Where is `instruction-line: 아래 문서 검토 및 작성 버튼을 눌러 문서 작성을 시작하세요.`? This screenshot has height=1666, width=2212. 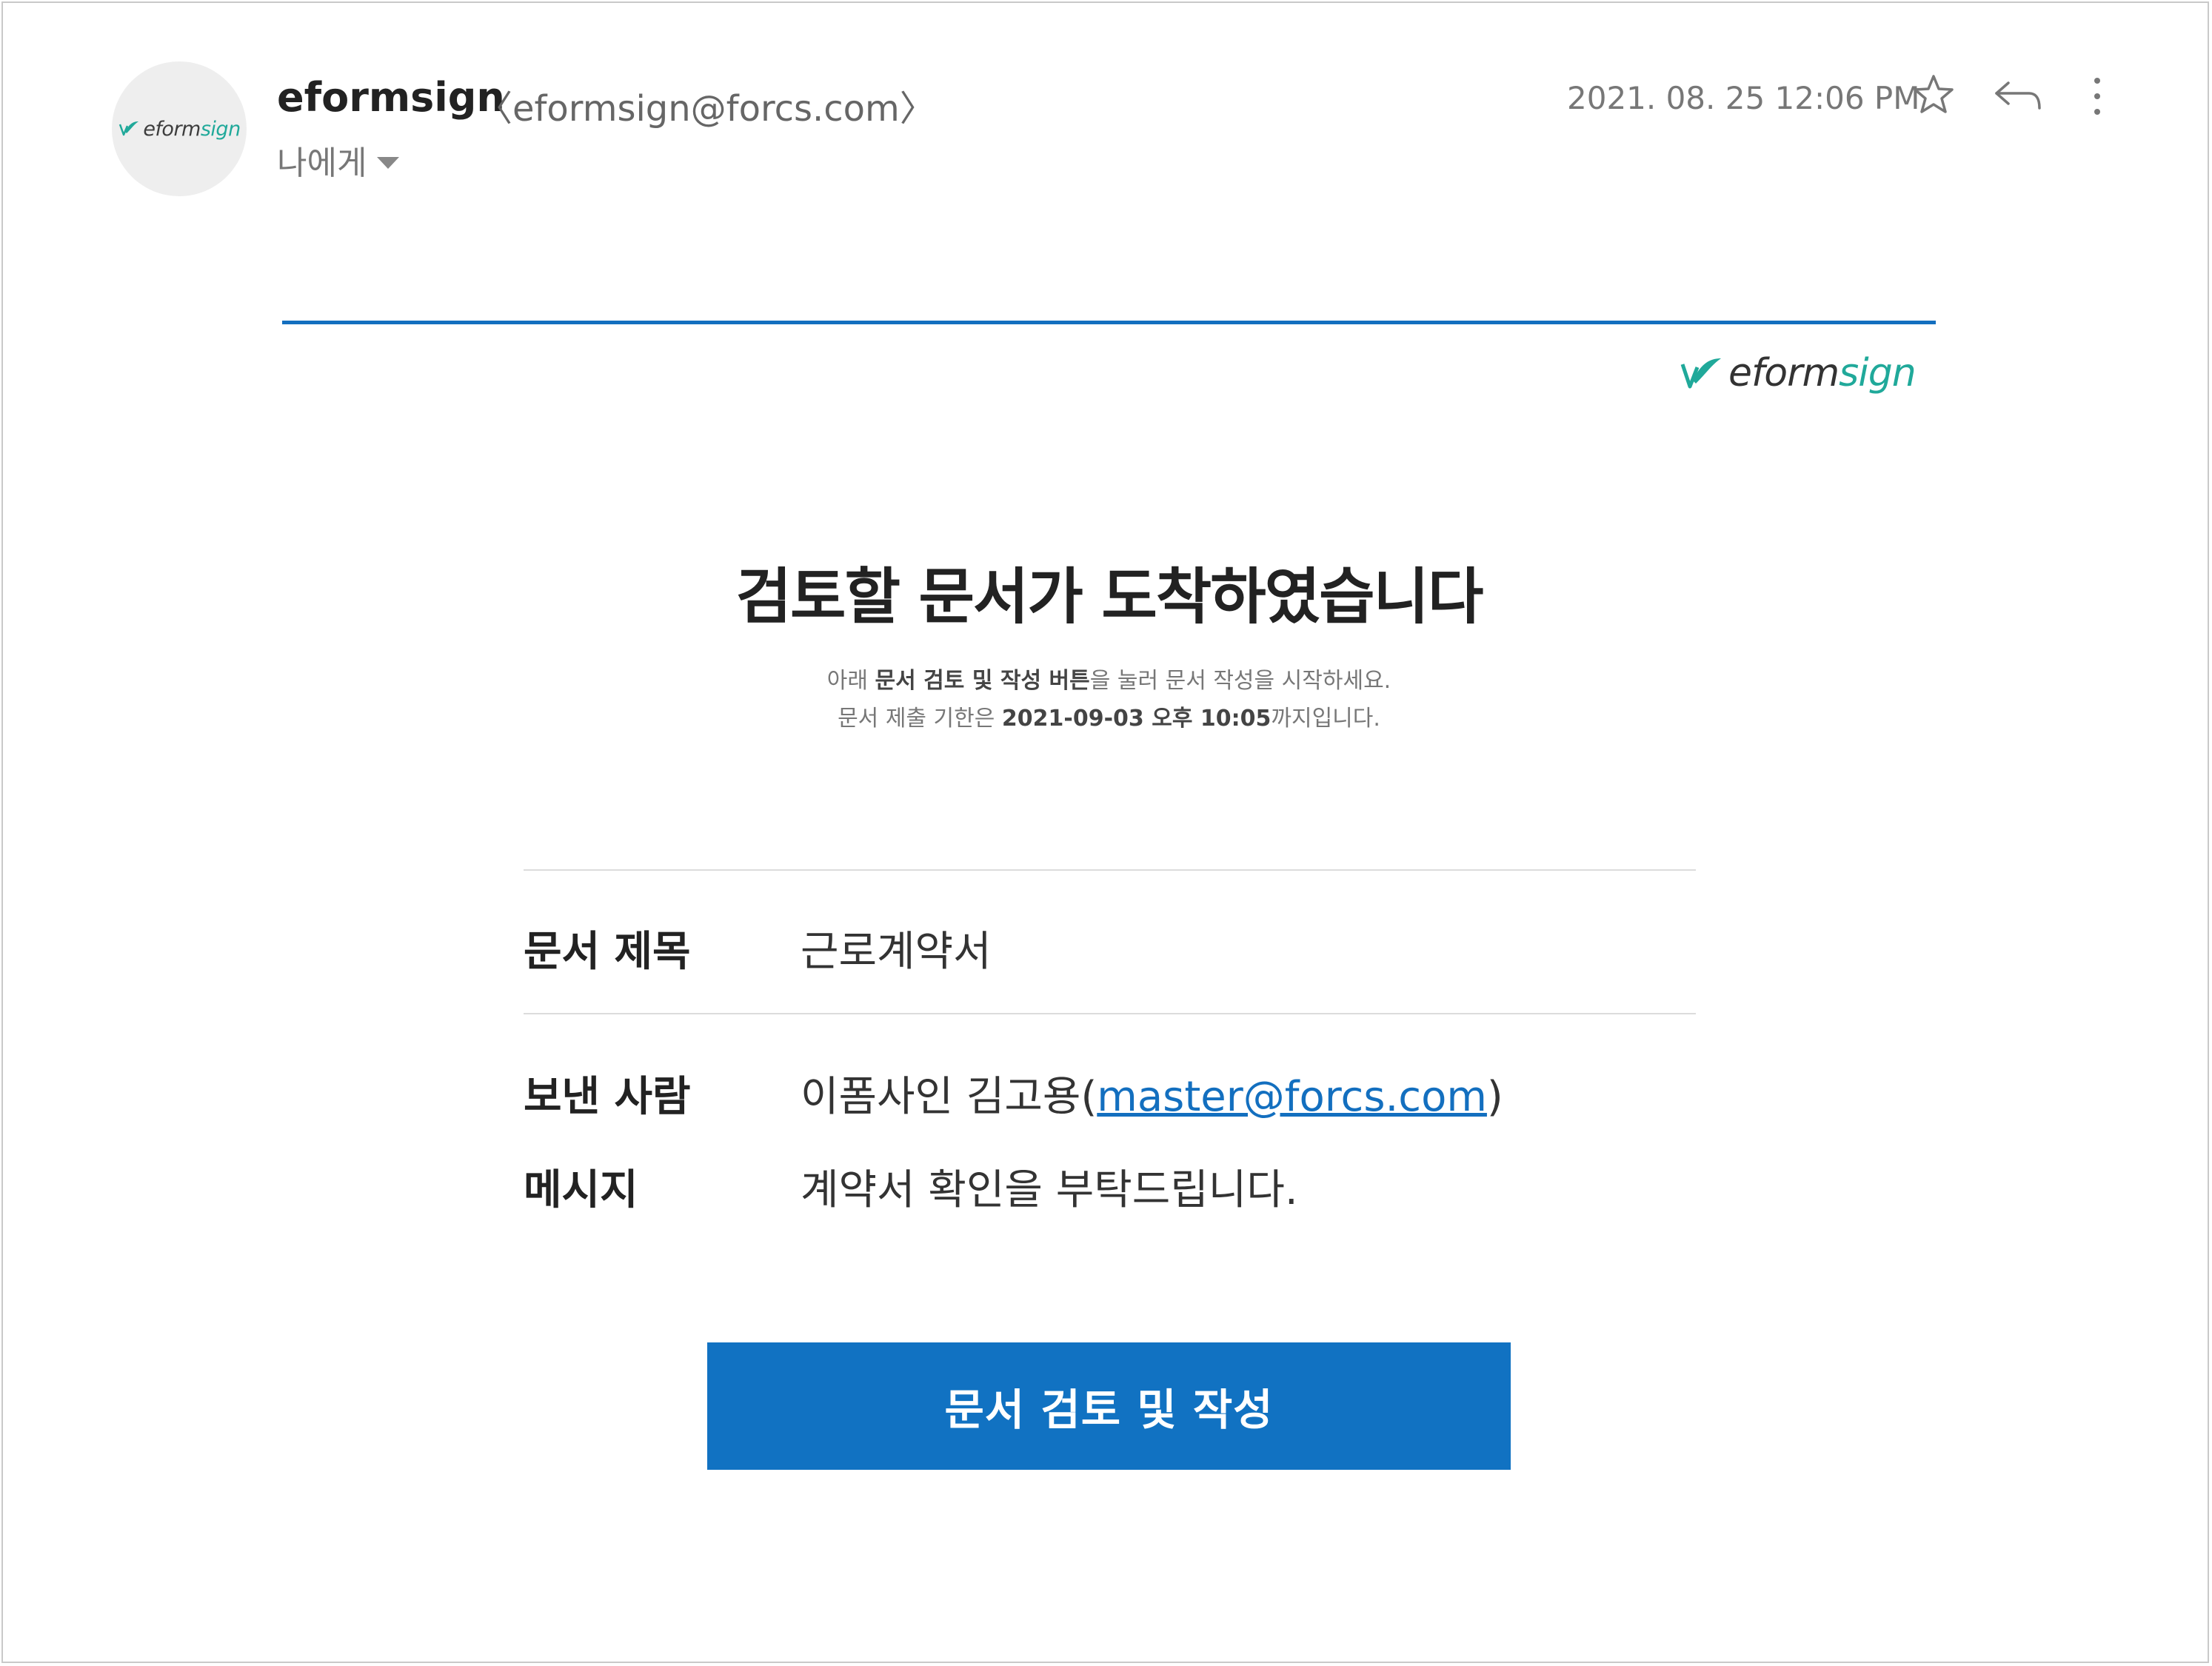
instruction-line: 아래 문서 검토 및 작성 버튼을 눌러 문서 작성을 시작하세요. is located at coordinates (1108, 681).